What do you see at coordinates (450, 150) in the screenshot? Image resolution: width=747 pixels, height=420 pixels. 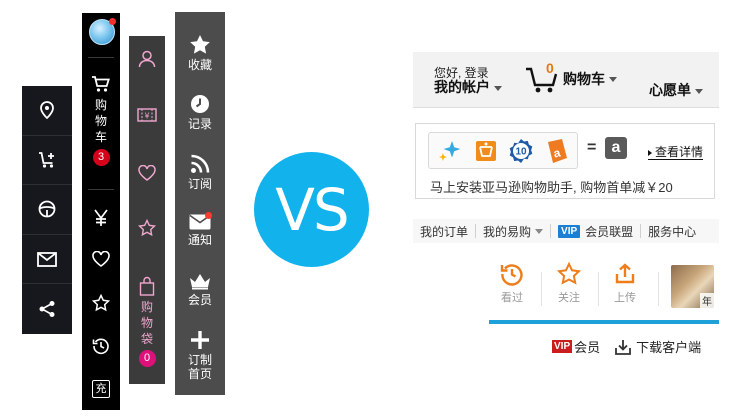 I see `sparkle-icon` at bounding box center [450, 150].